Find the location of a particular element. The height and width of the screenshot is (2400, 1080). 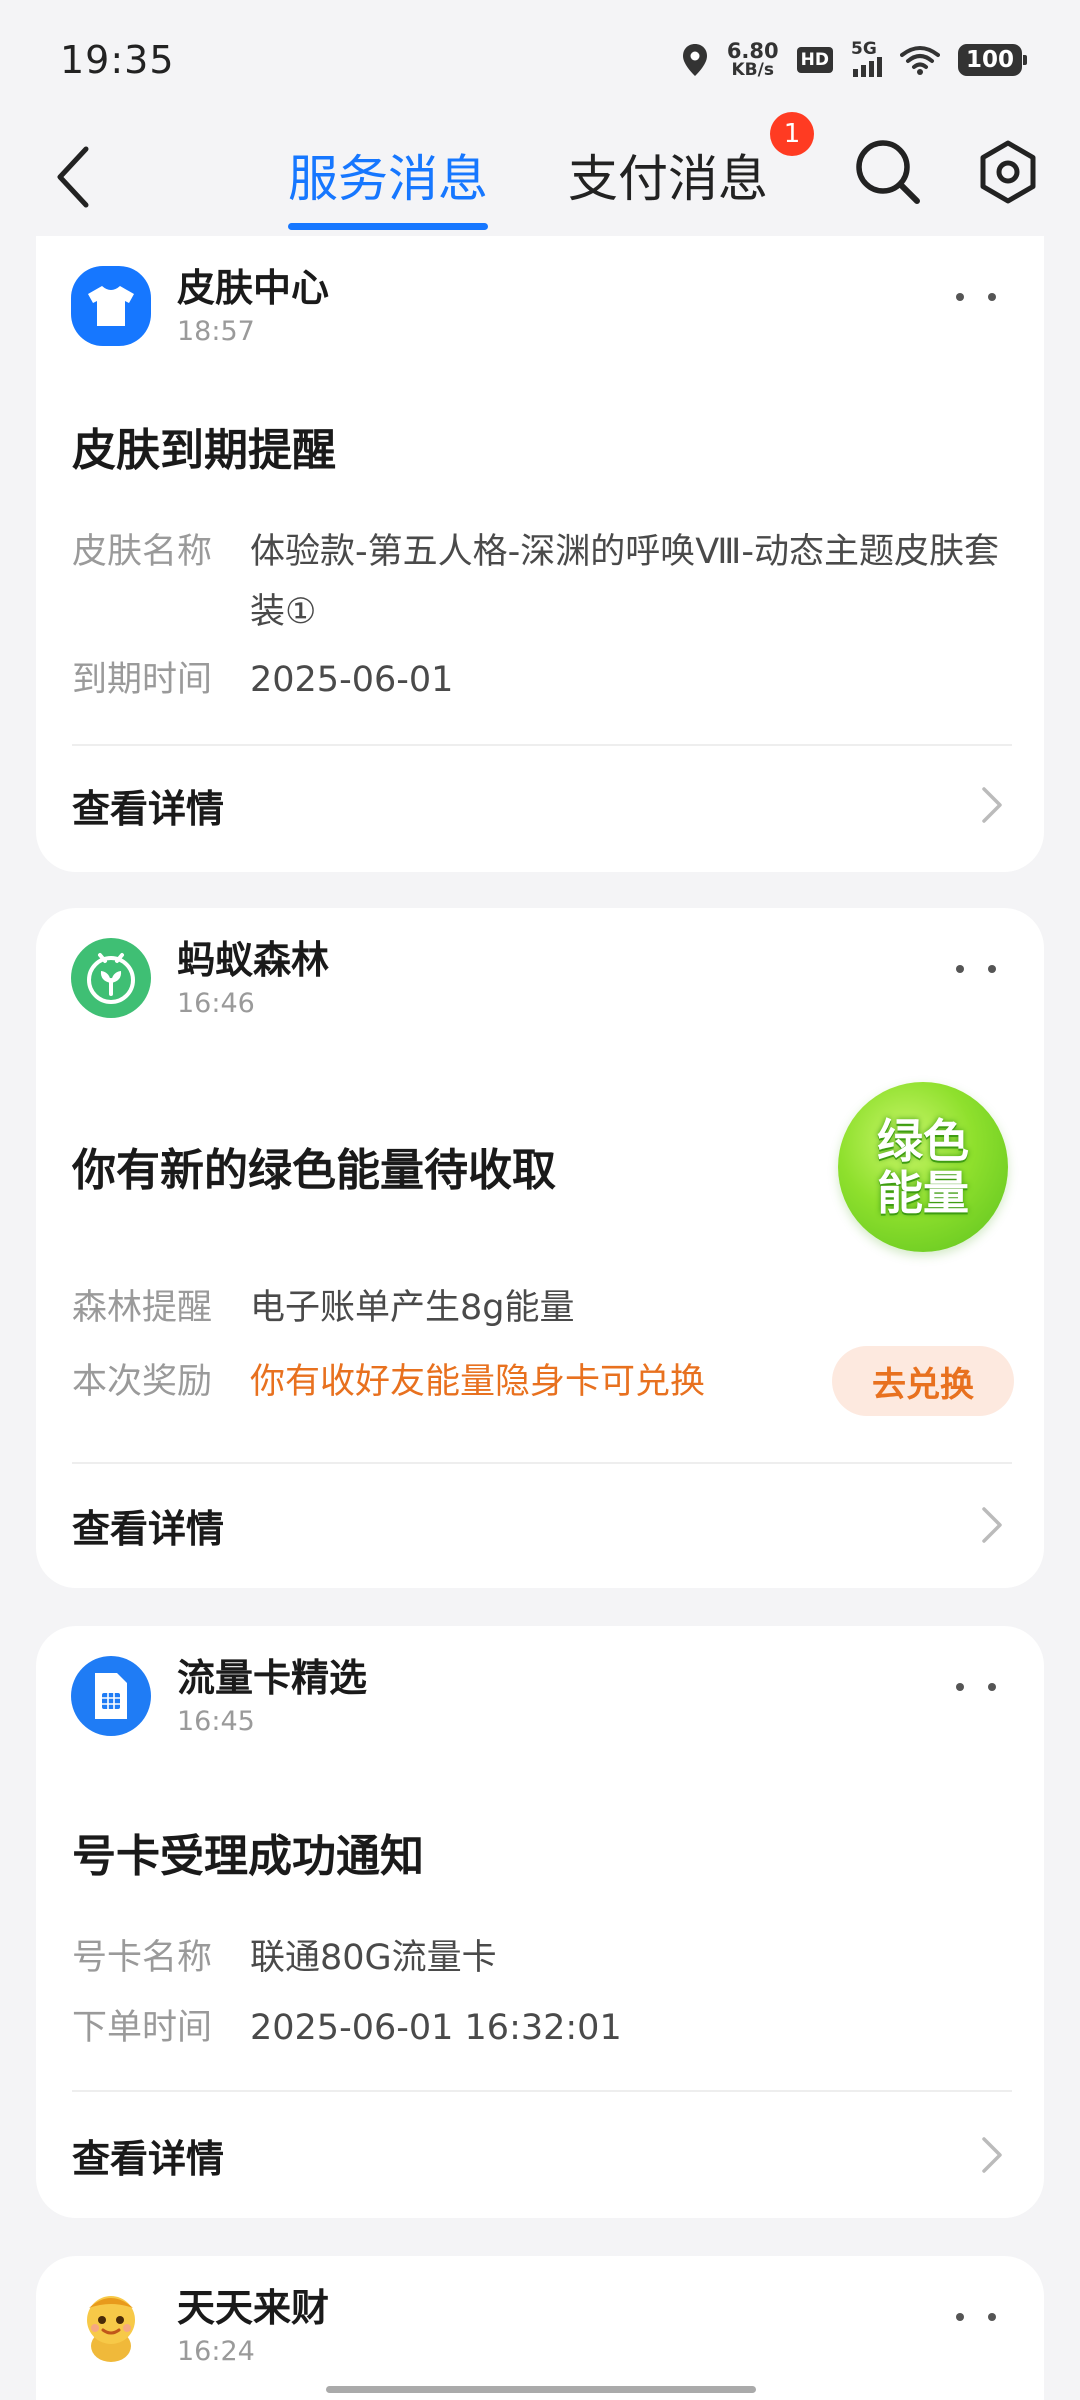

message-time: 16:24 is located at coordinates (216, 2351).